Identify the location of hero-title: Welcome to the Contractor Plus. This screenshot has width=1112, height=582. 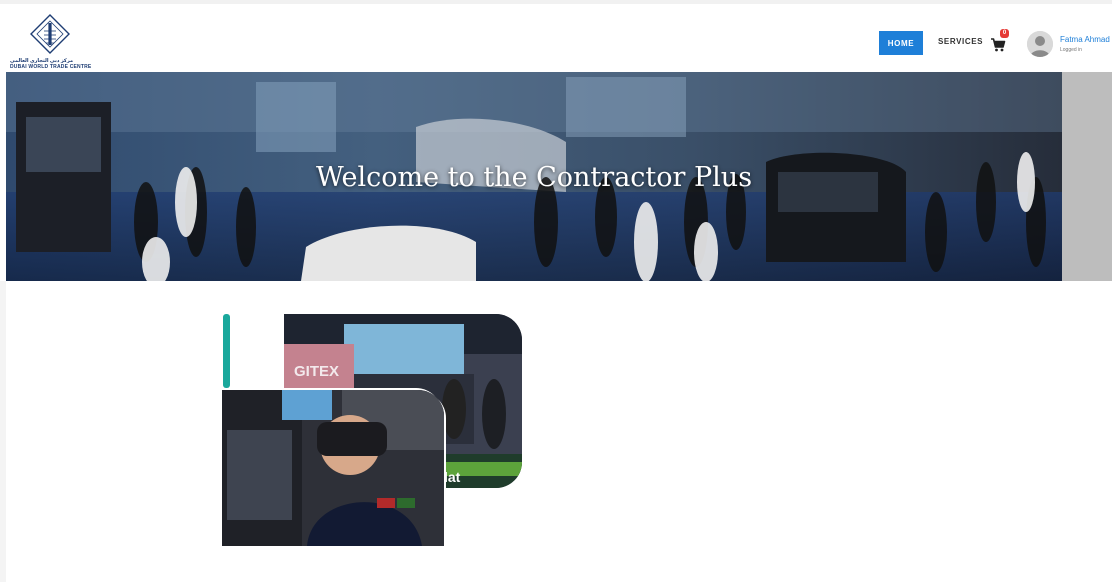
(534, 177).